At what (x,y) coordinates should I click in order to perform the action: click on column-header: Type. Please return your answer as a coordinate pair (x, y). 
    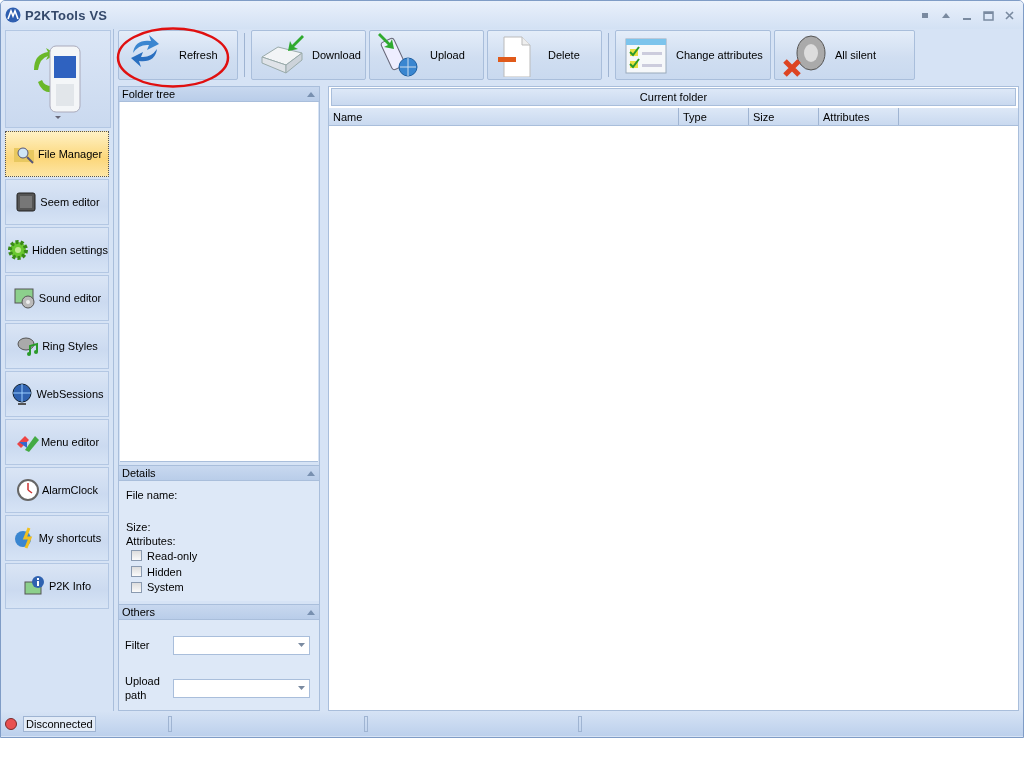
    Looking at the image, I should click on (714, 116).